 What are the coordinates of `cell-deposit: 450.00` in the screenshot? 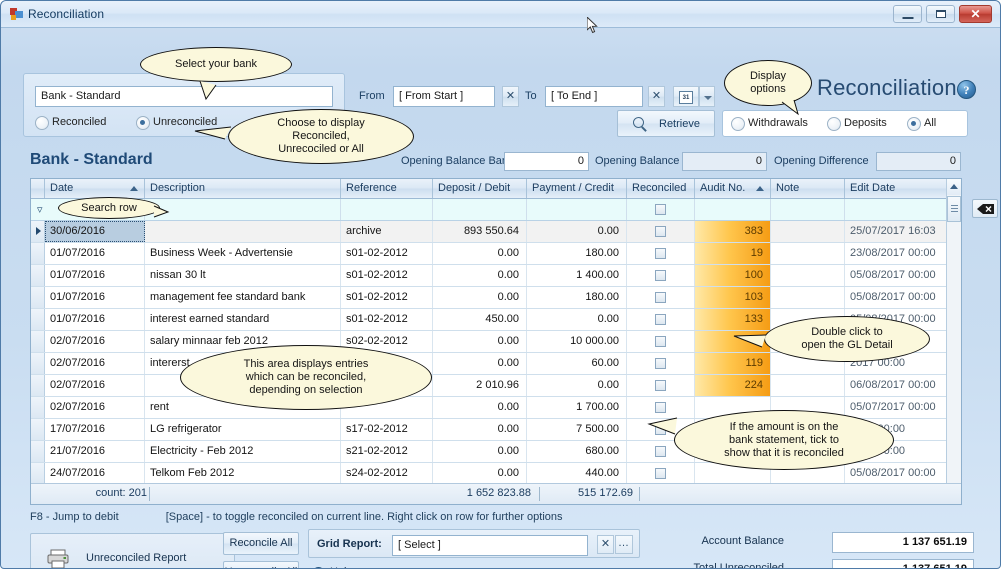 It's located at (480, 319).